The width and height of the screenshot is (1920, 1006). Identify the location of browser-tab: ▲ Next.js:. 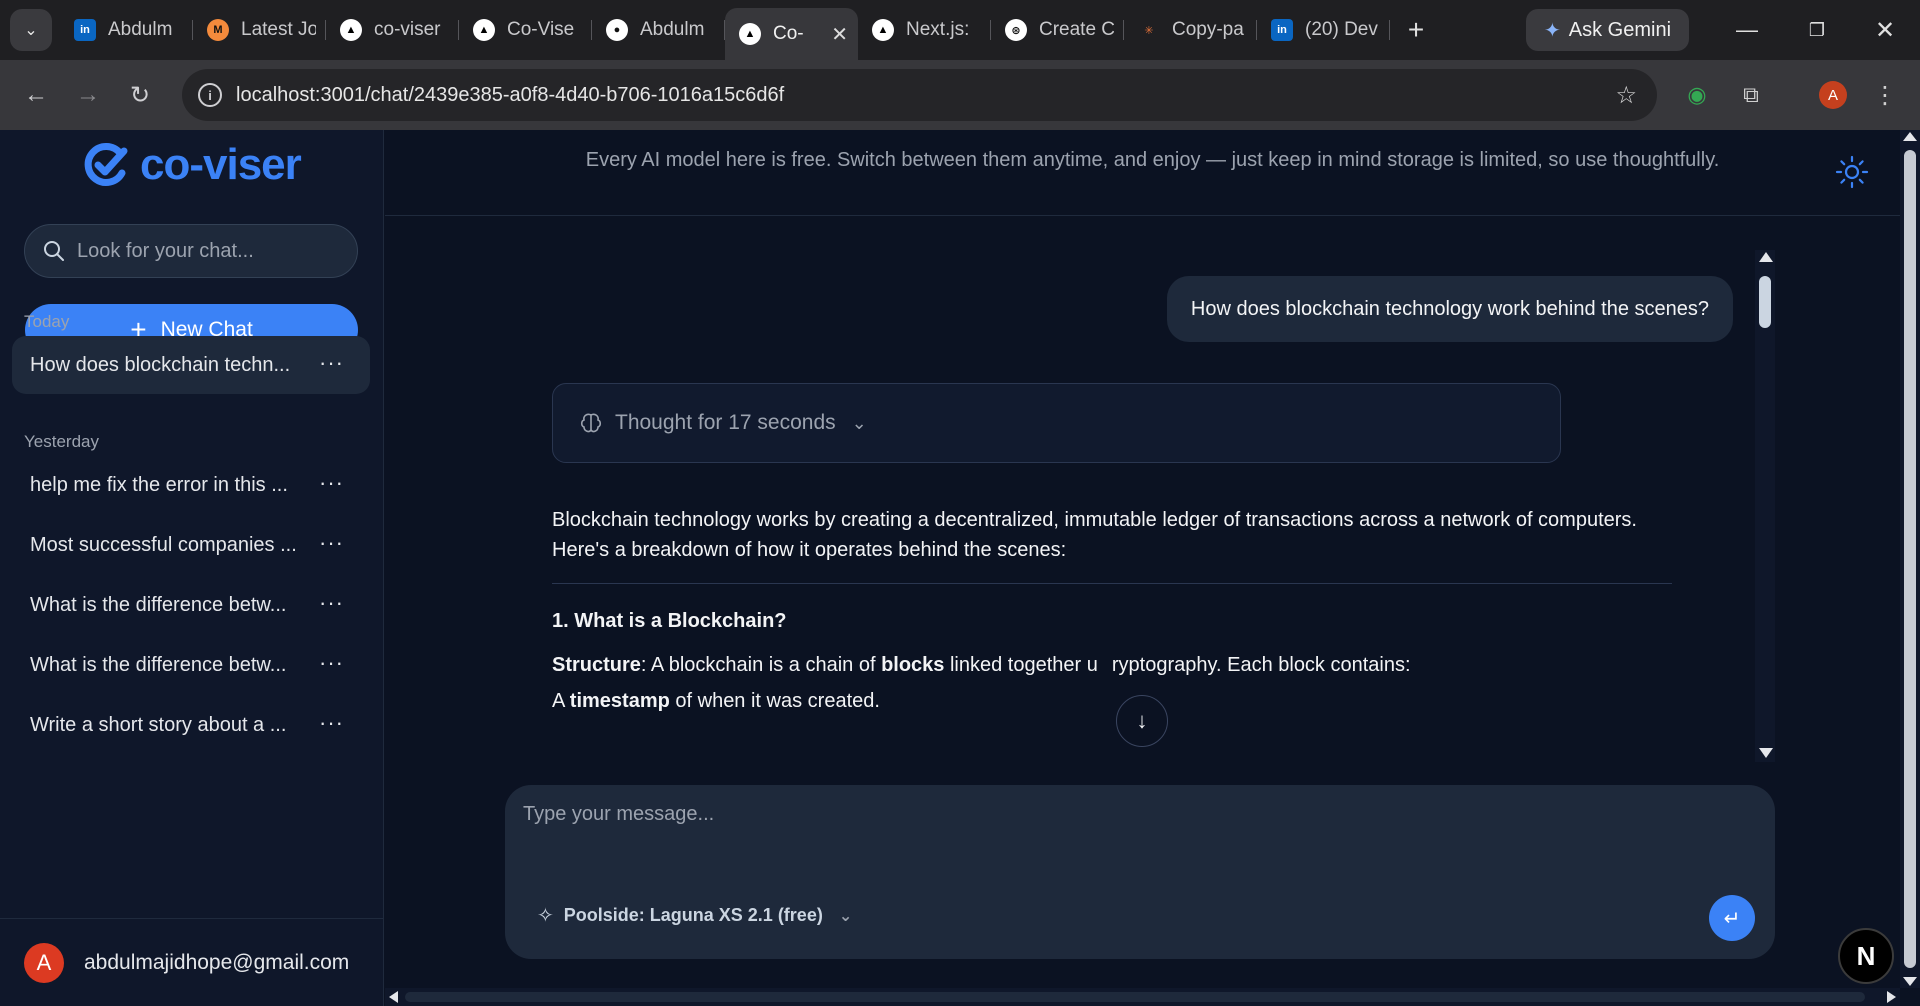
(924, 30).